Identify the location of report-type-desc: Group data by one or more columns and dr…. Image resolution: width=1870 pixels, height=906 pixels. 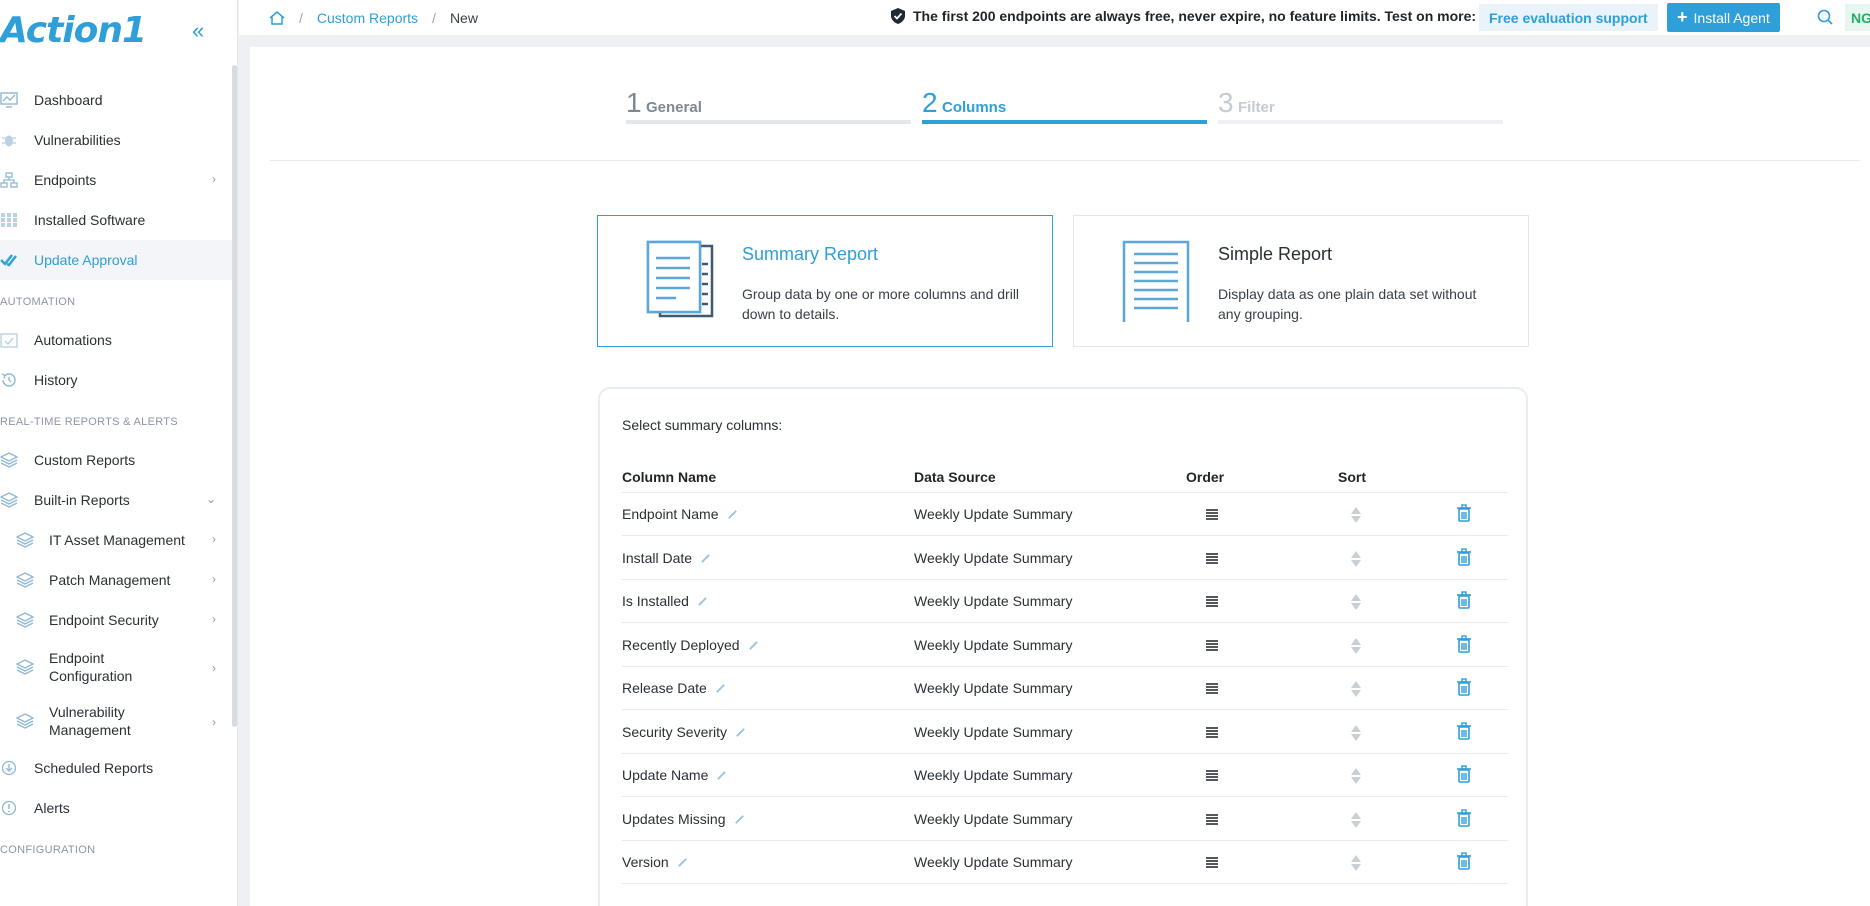
(881, 304).